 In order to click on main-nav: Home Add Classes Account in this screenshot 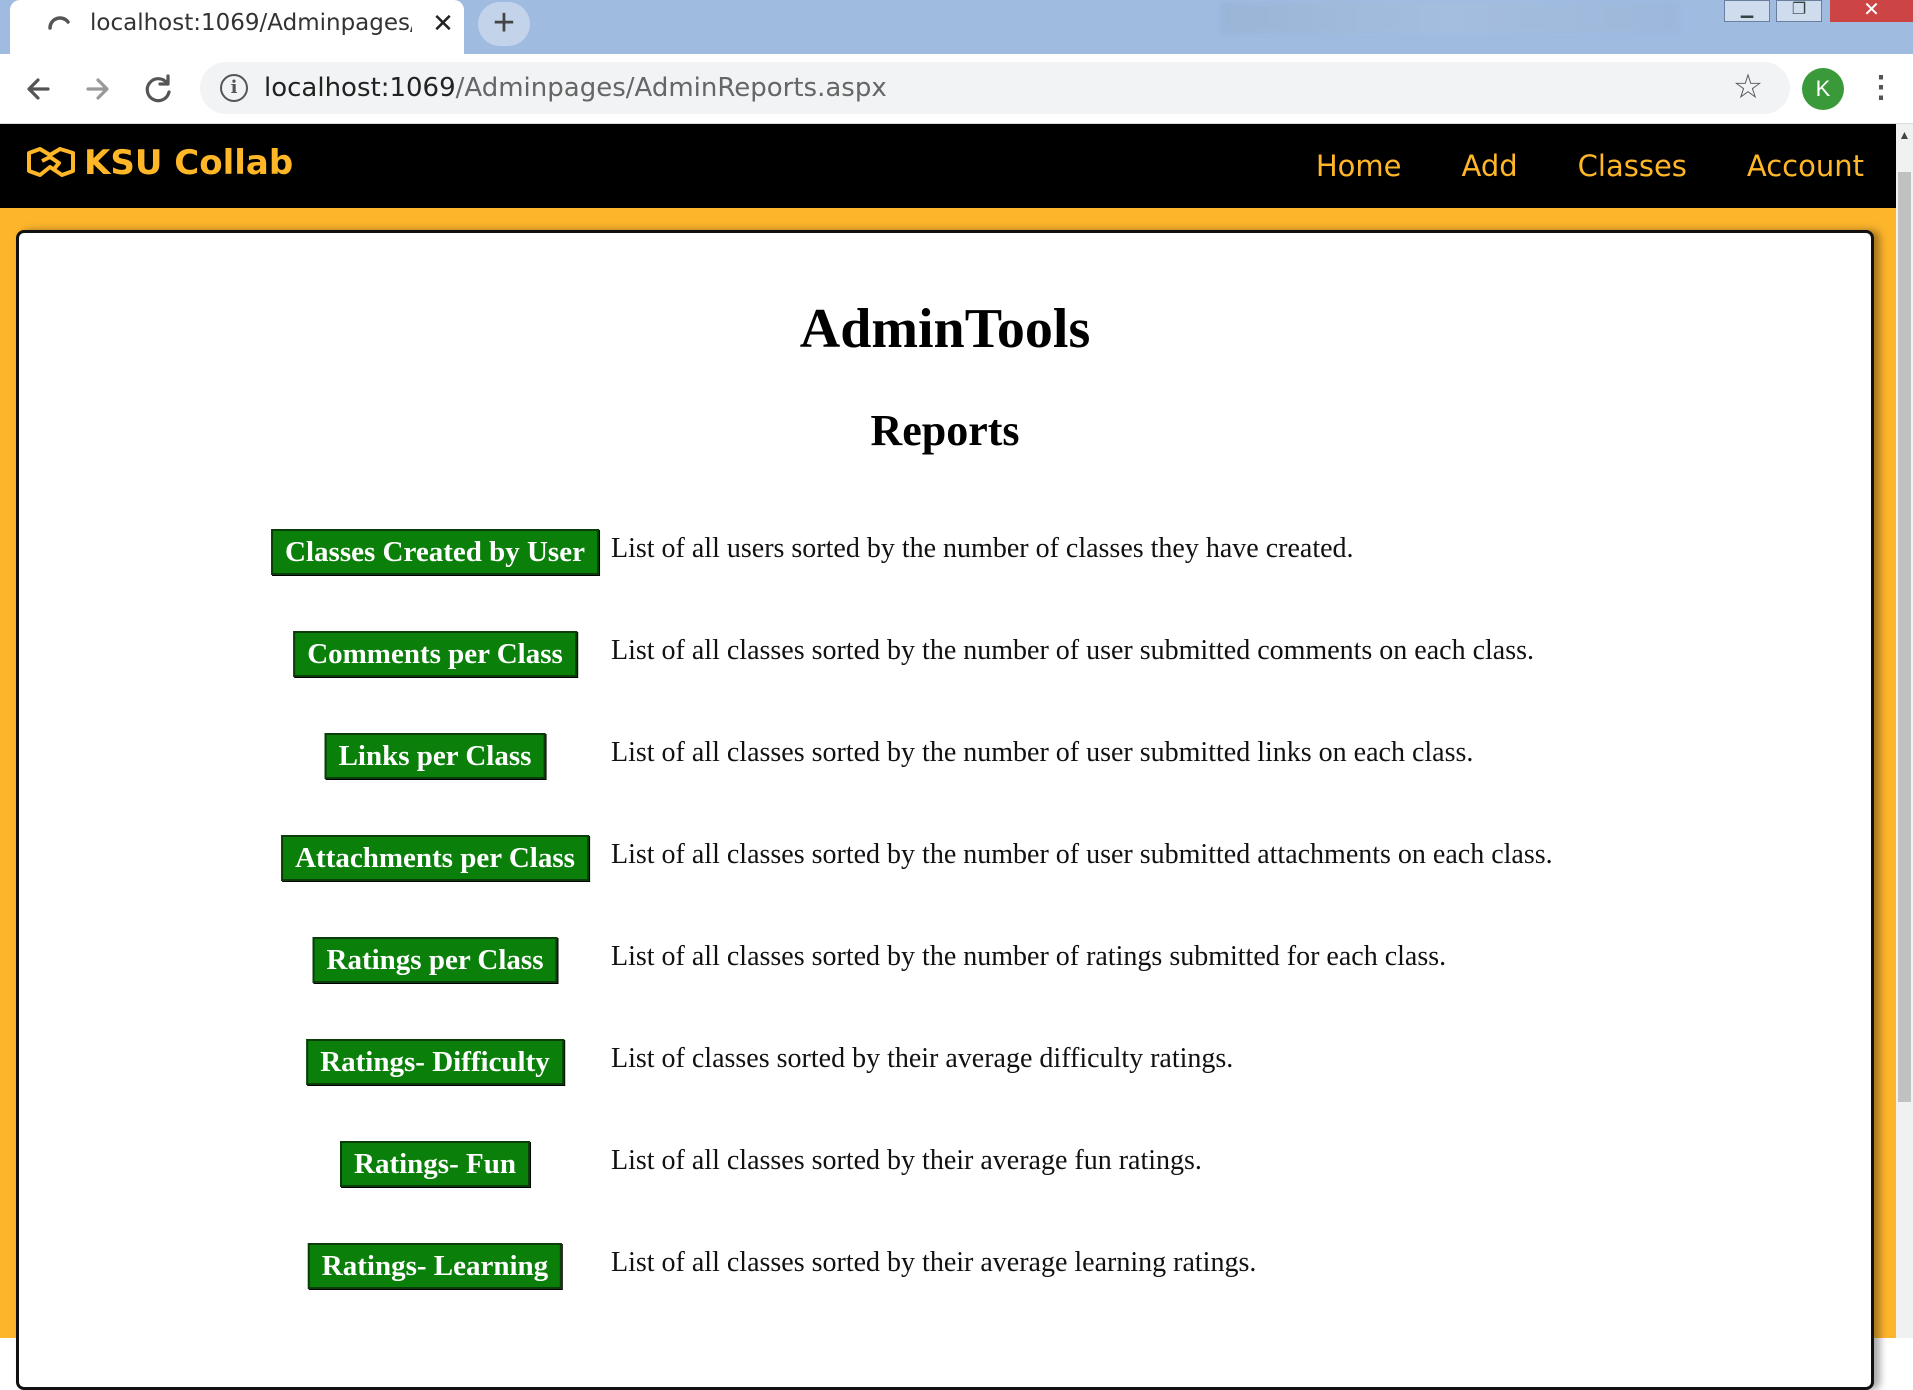, I will do `click(1590, 166)`.